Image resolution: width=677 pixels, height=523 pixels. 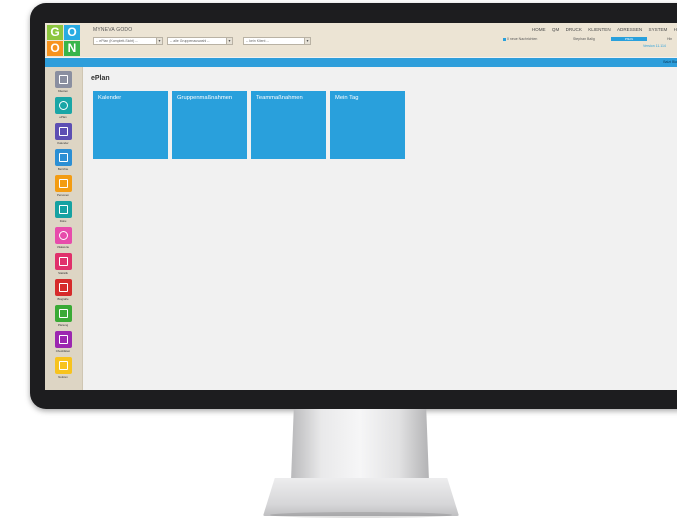 I want to click on target-icon, so click(x=63, y=235).